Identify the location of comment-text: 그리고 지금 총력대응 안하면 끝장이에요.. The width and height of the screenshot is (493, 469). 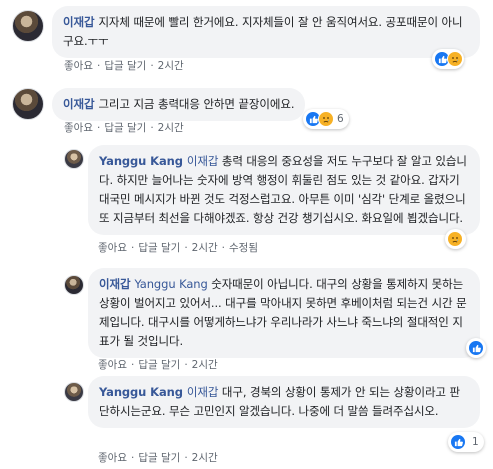
(196, 104).